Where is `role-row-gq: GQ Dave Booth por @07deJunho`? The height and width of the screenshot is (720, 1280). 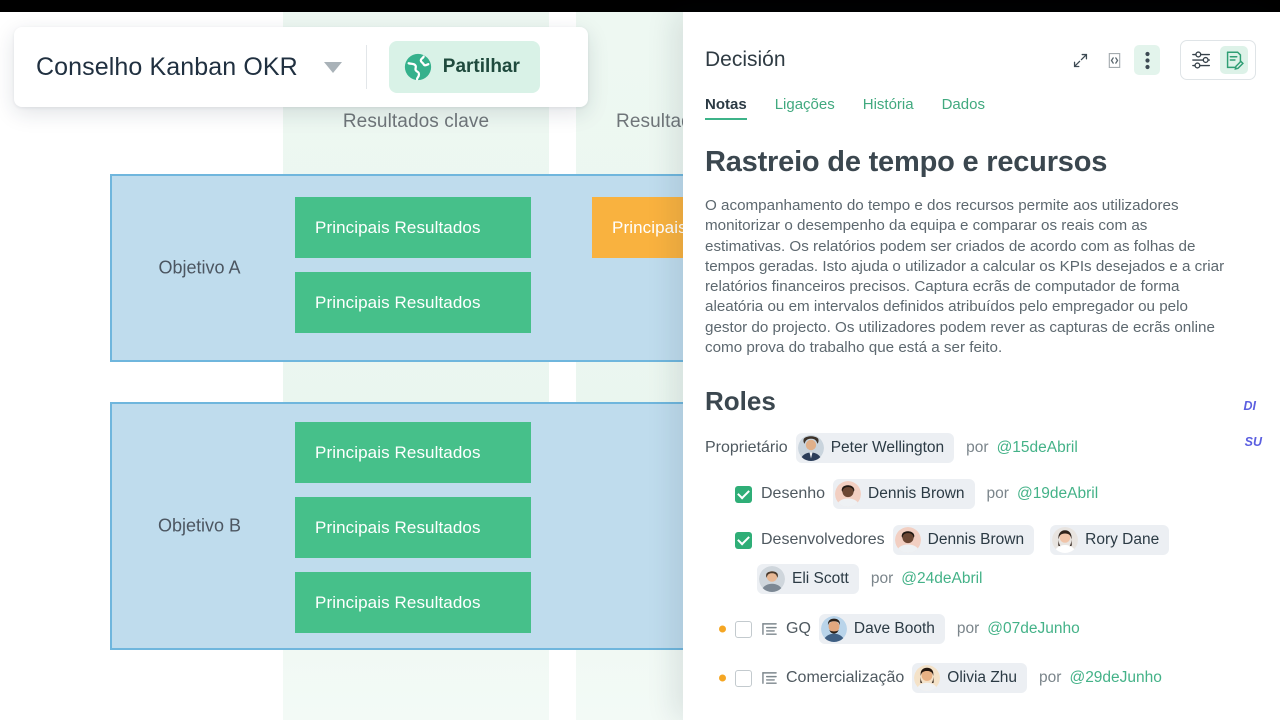
role-row-gq: GQ Dave Booth por @07deJunho is located at coordinates (980, 629).